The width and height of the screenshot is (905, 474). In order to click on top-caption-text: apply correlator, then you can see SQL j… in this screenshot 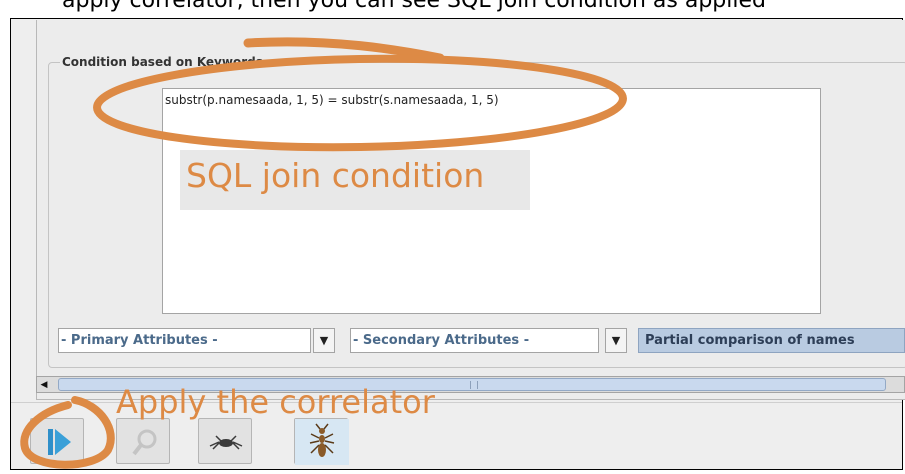, I will do `click(414, 6)`.